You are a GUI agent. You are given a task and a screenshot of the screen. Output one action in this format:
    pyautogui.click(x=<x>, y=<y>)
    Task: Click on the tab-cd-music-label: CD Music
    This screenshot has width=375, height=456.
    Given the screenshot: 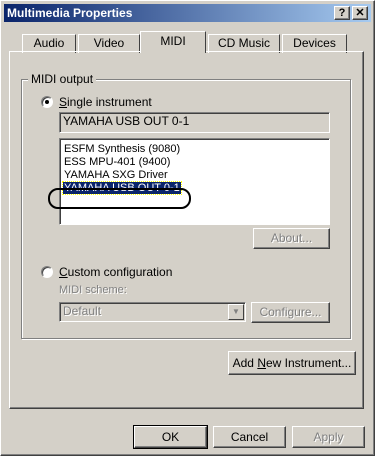 What is the action you would take?
    pyautogui.click(x=243, y=43)
    